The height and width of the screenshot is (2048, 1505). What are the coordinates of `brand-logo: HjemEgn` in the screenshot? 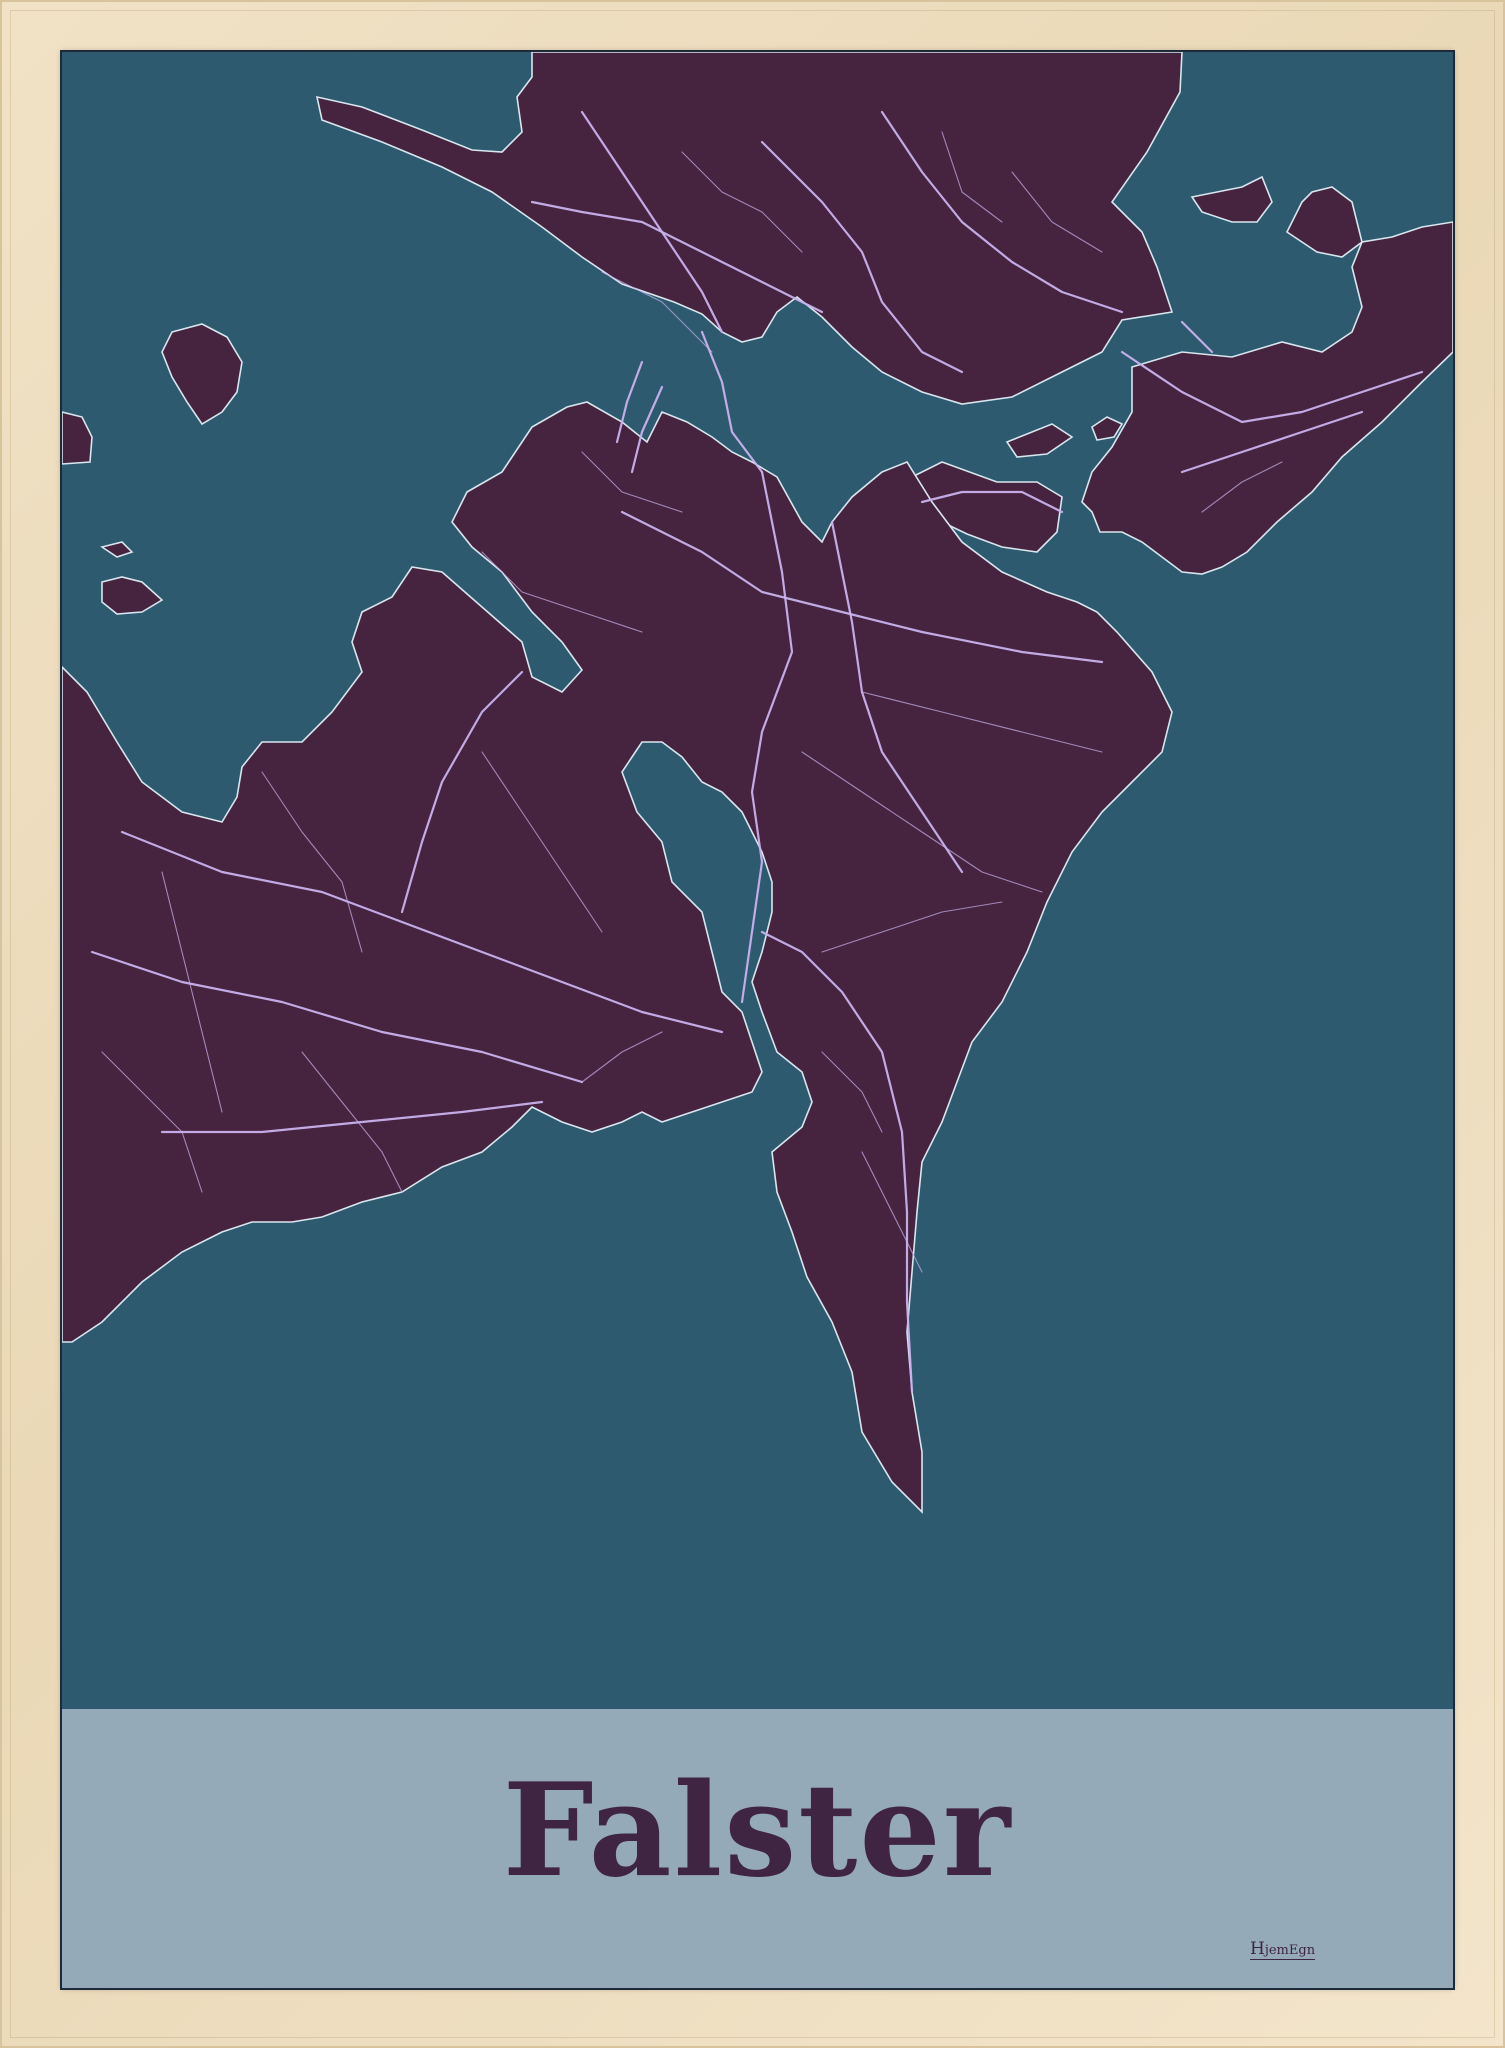 It's located at (1283, 1949).